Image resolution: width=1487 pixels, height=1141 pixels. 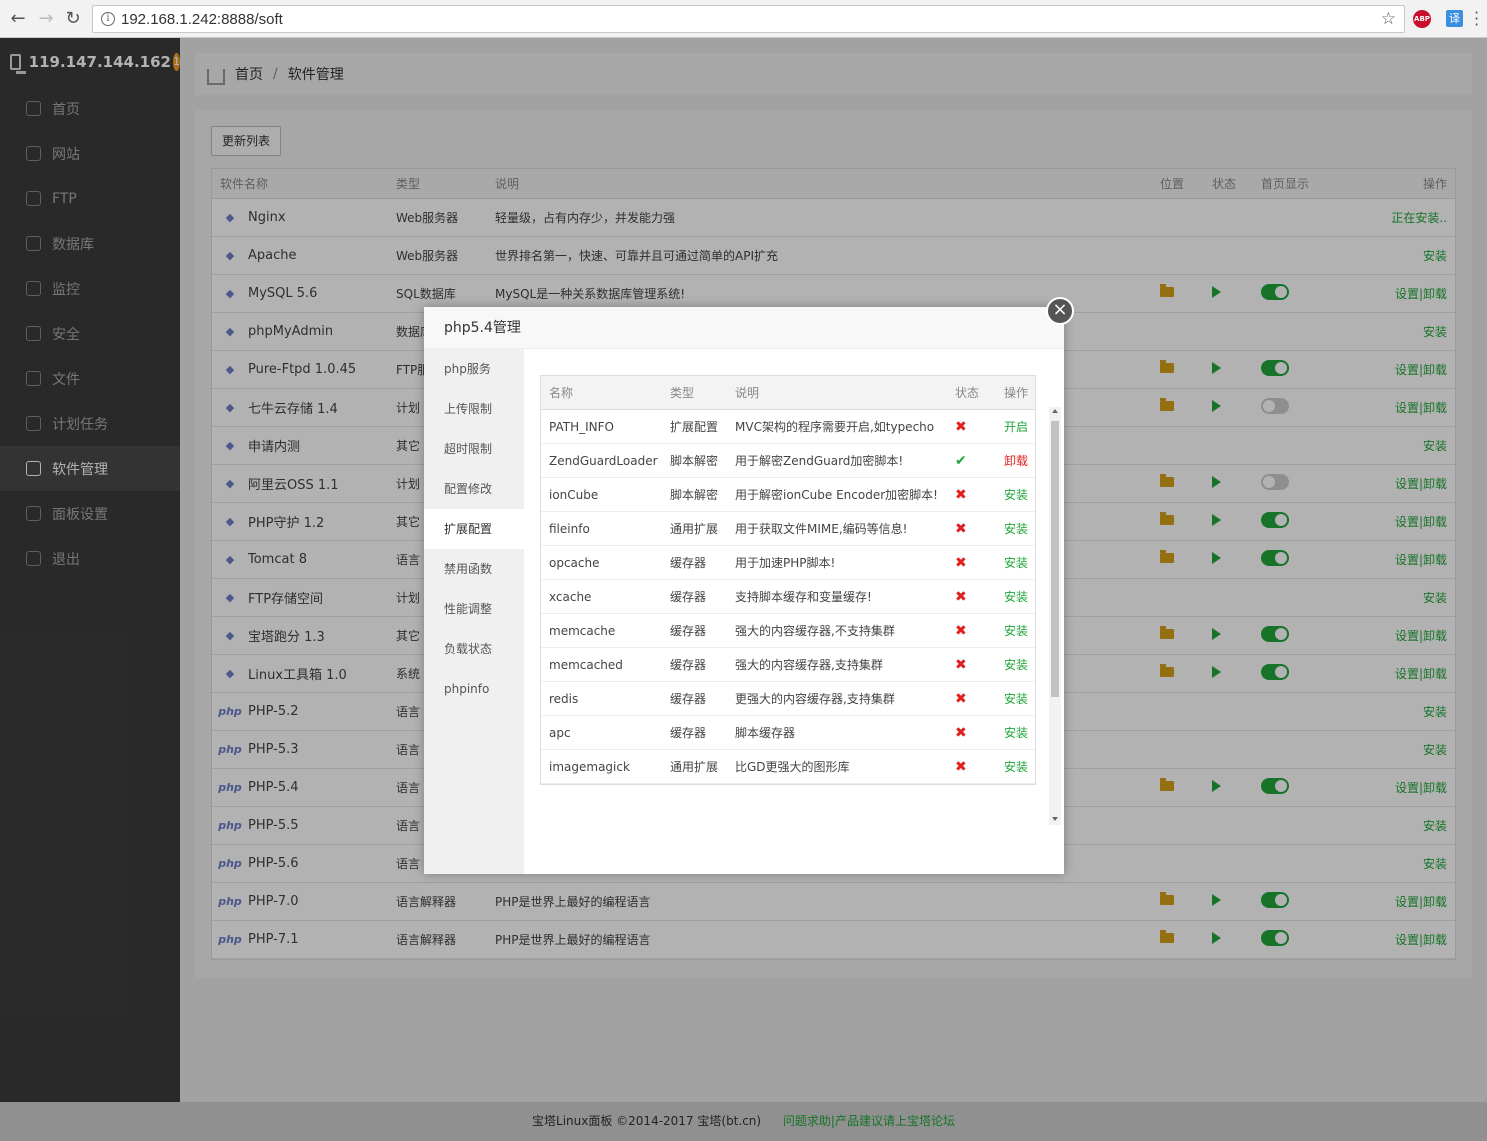 I want to click on ext-header-name: 名称, so click(x=561, y=393).